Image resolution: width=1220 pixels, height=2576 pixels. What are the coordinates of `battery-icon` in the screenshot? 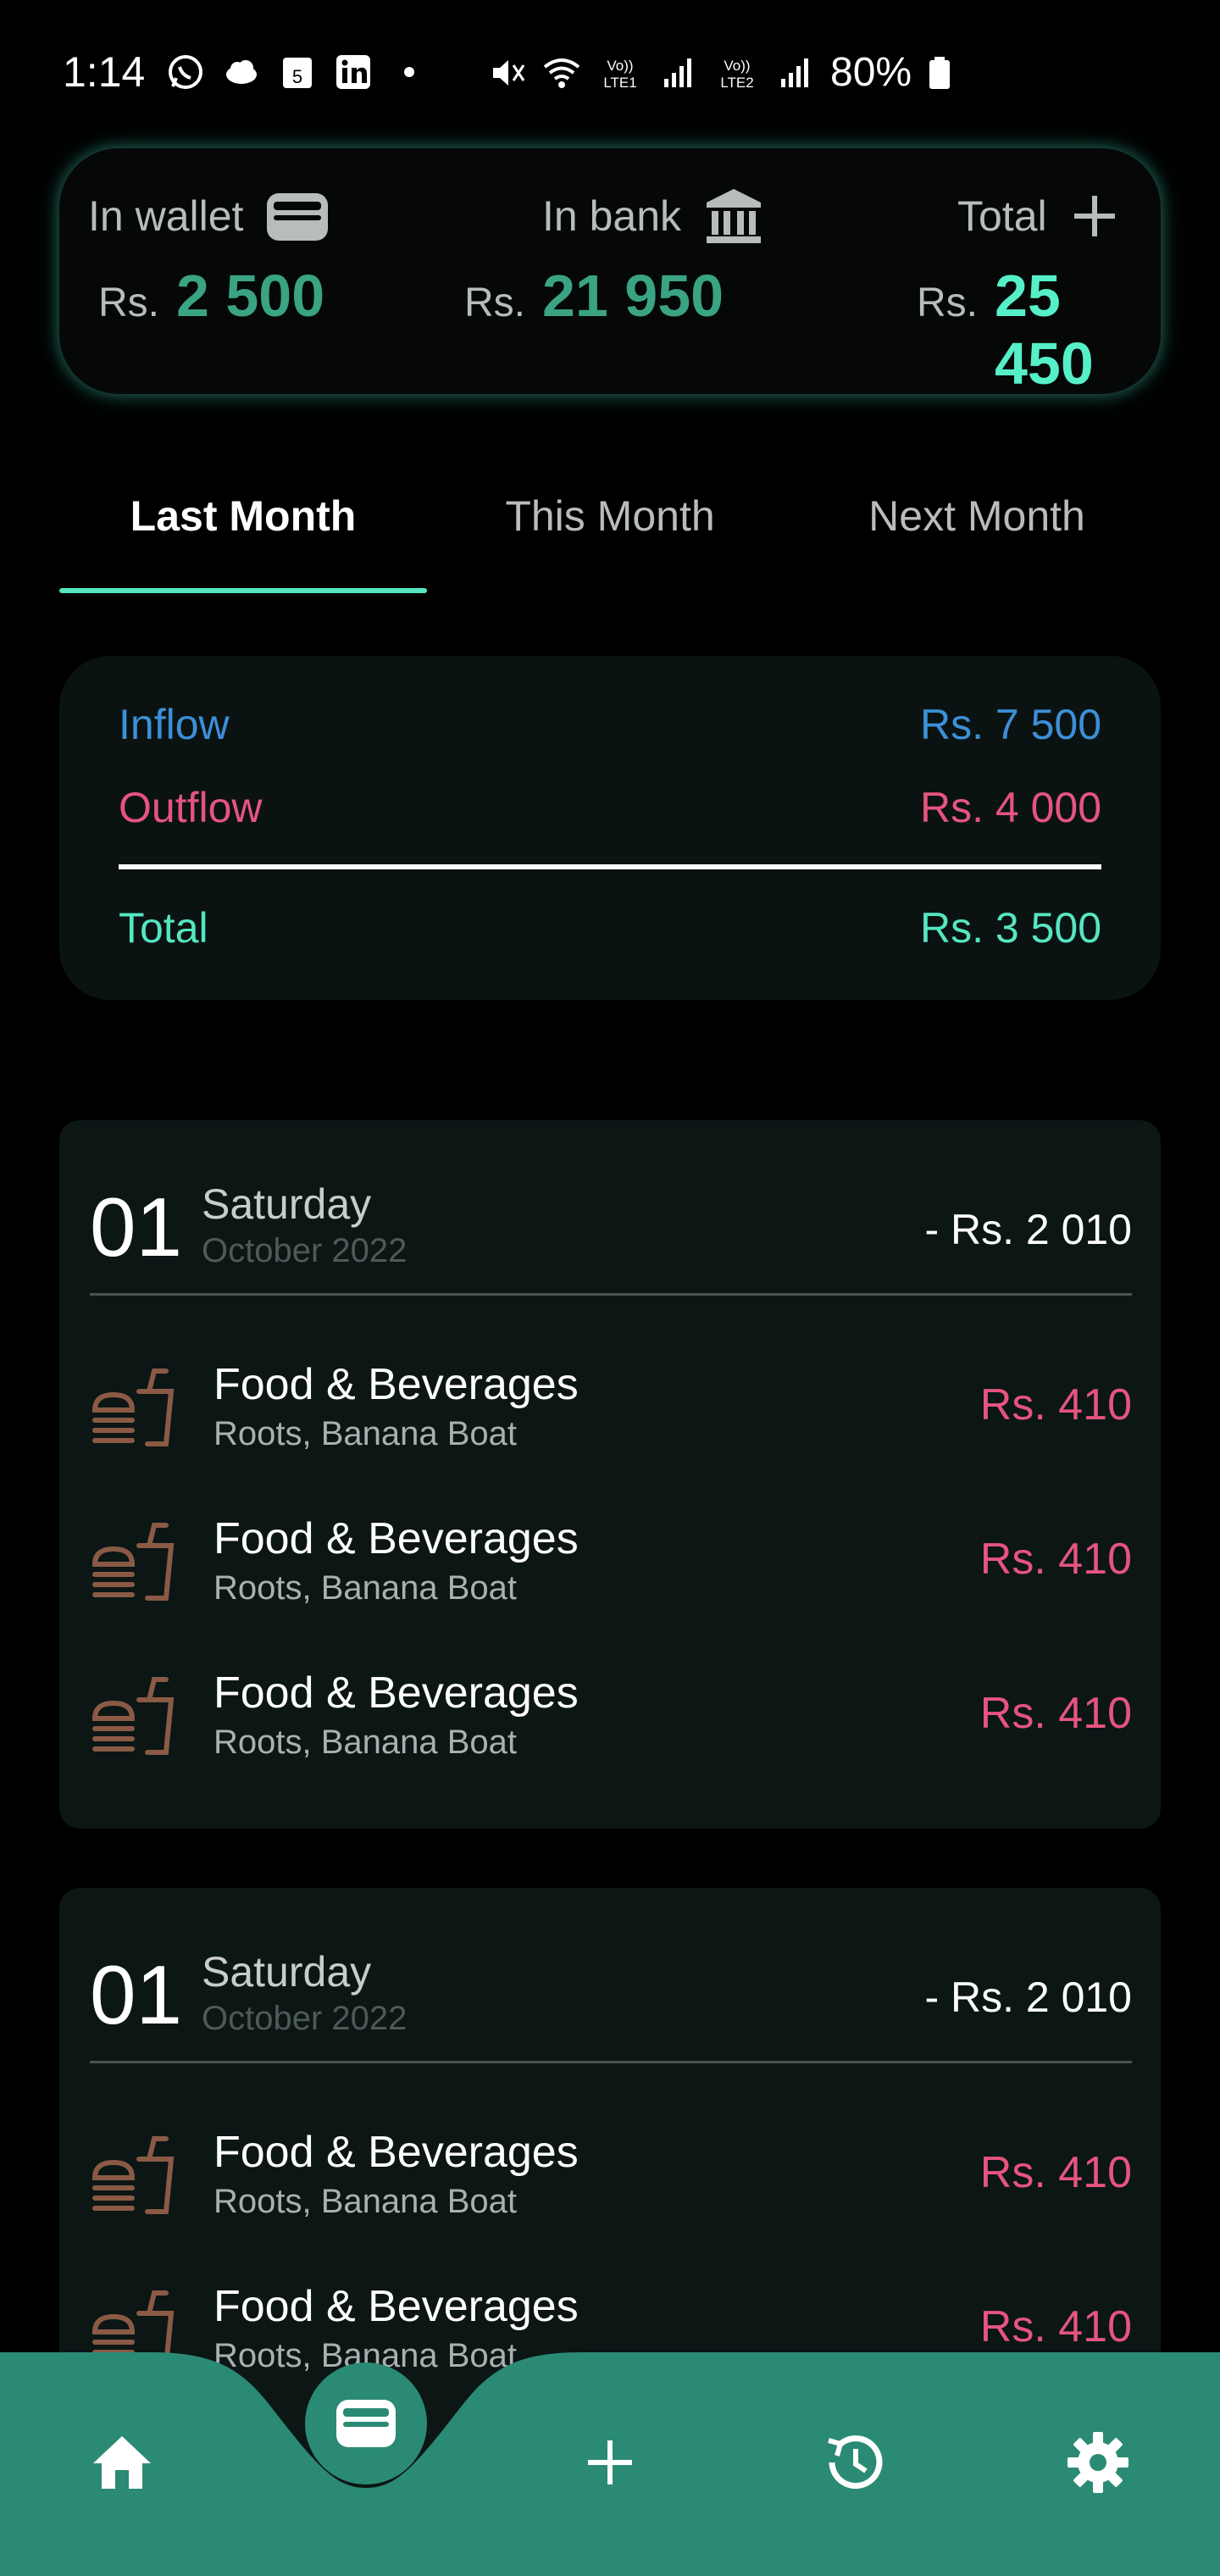 It's located at (940, 72).